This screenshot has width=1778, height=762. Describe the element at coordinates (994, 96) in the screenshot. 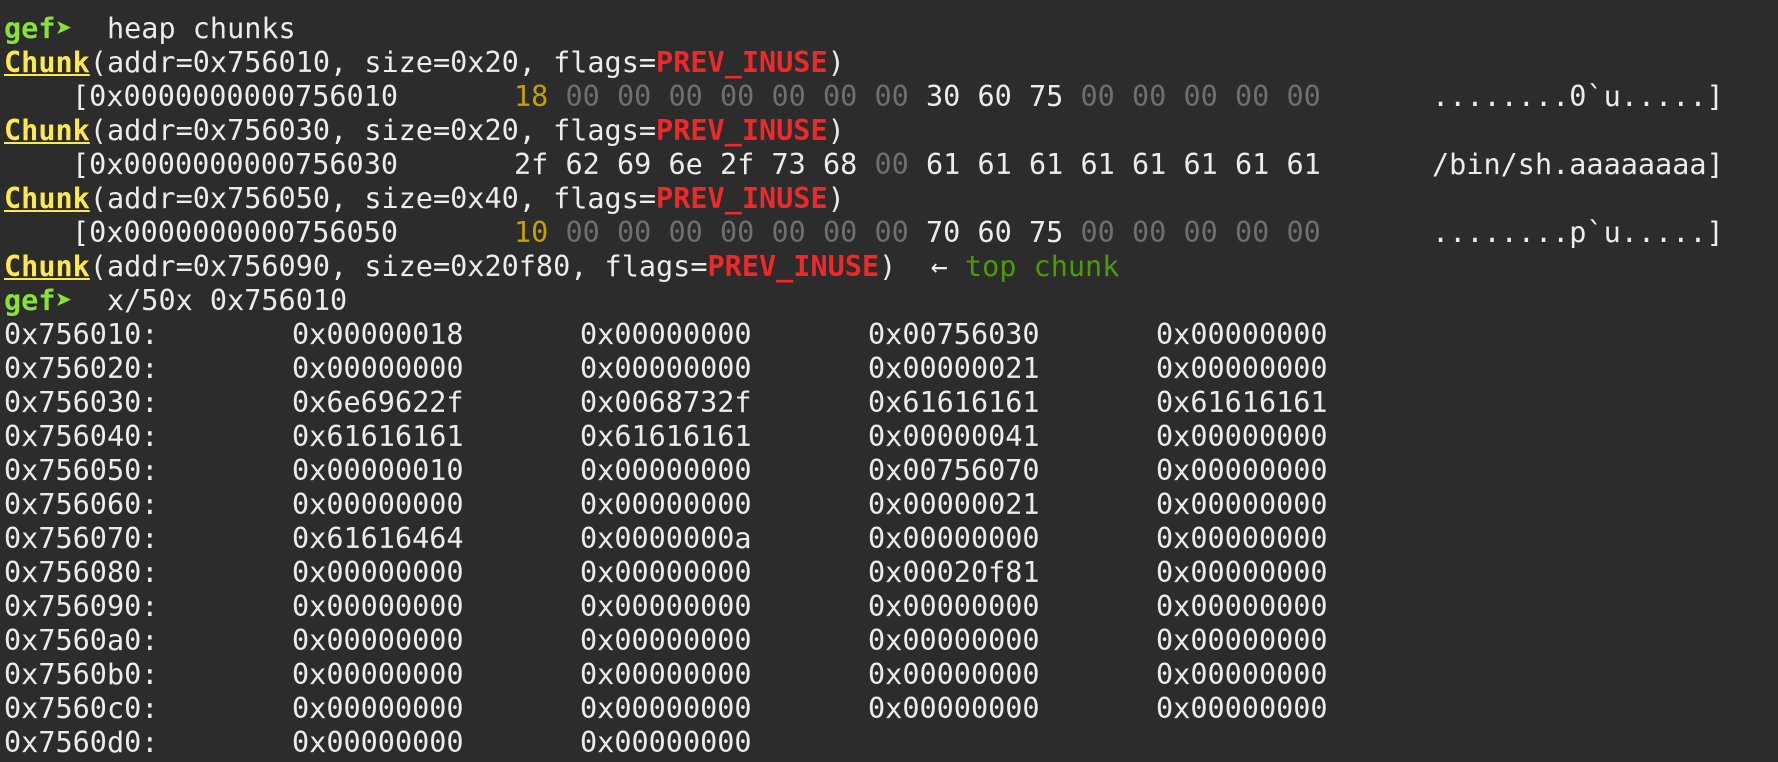

I see `hex-byte: 60` at that location.